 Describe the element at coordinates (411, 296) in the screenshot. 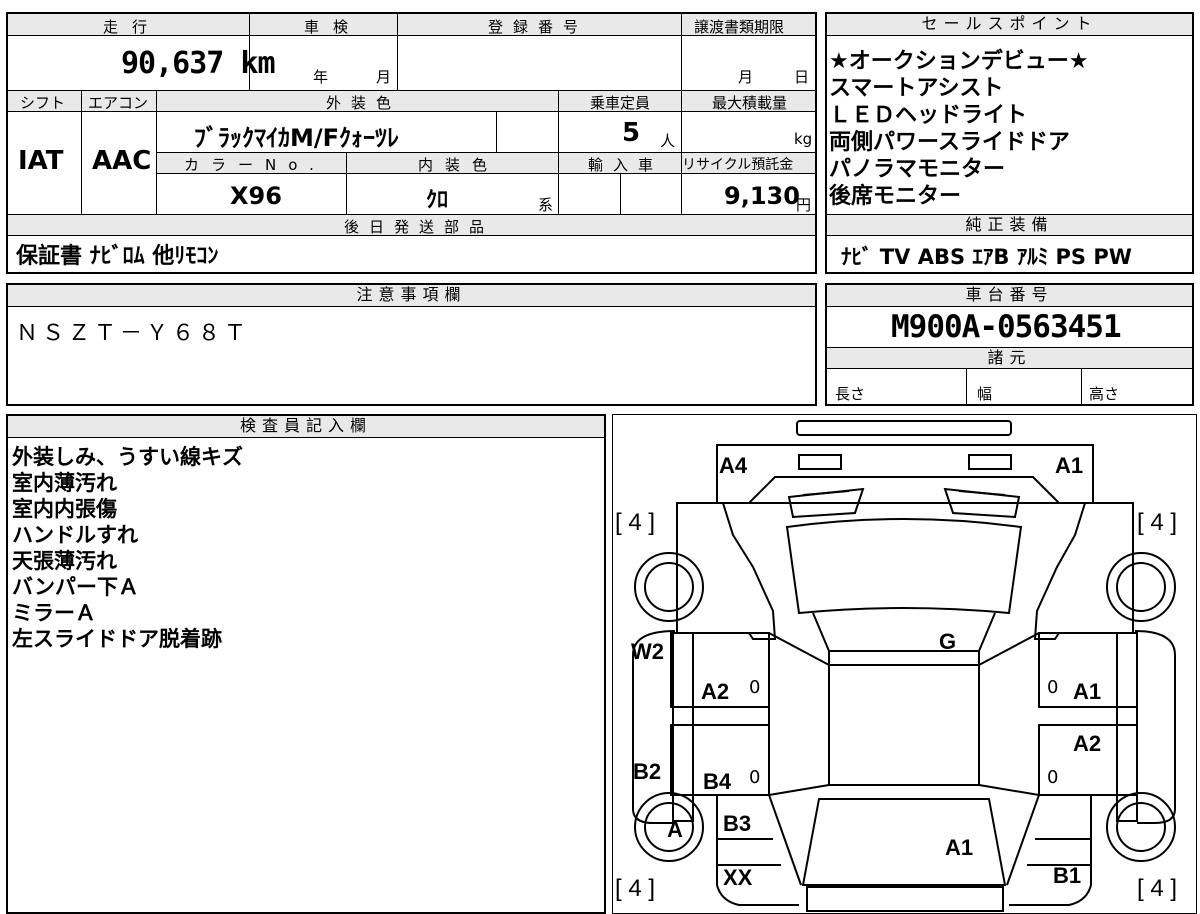

I see `notes-header: 注意事項欄` at that location.